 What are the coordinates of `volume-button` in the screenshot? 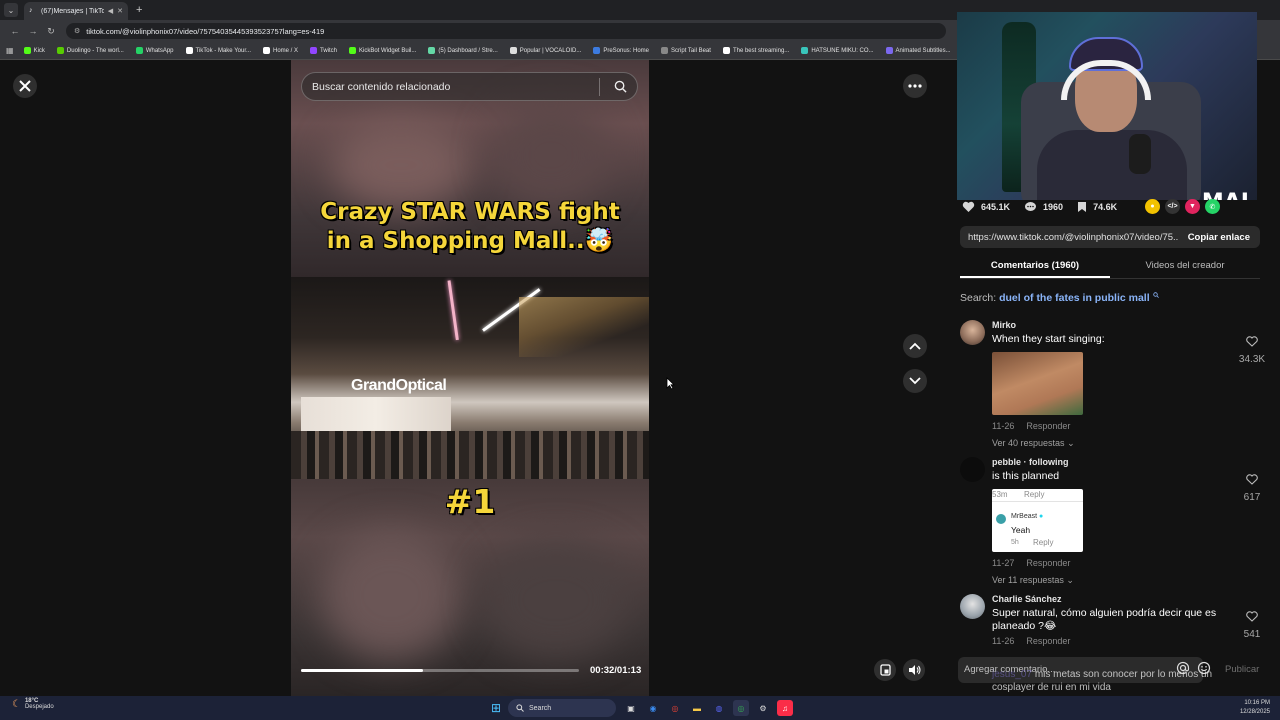 It's located at (914, 670).